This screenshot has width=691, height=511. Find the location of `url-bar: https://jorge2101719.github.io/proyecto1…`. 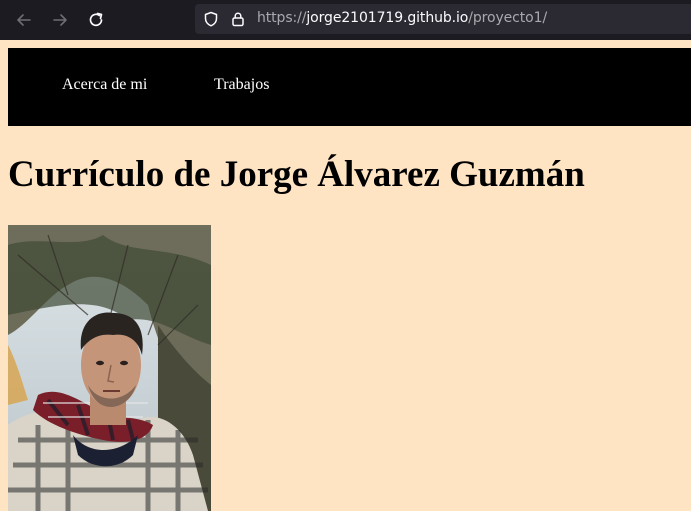

url-bar: https://jorge2101719.github.io/proyecto1… is located at coordinates (443, 19).